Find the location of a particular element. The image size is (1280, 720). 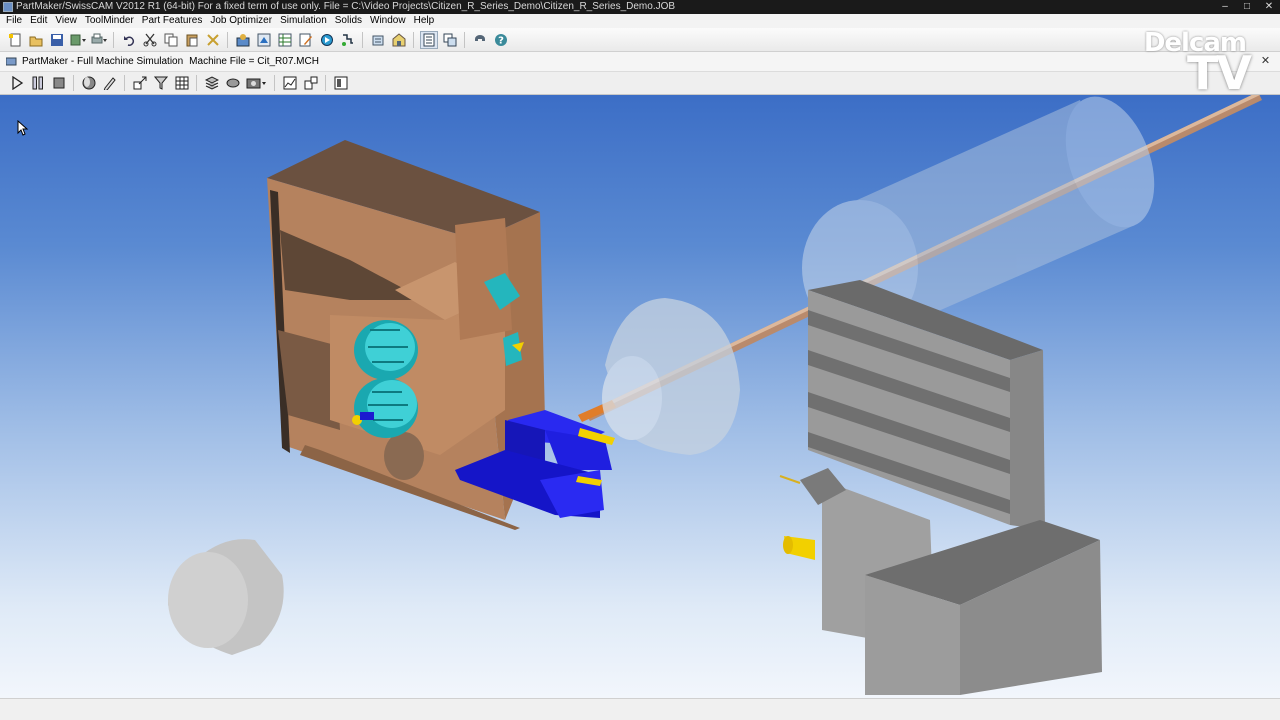

menu-edit: Edit is located at coordinates (38, 21).